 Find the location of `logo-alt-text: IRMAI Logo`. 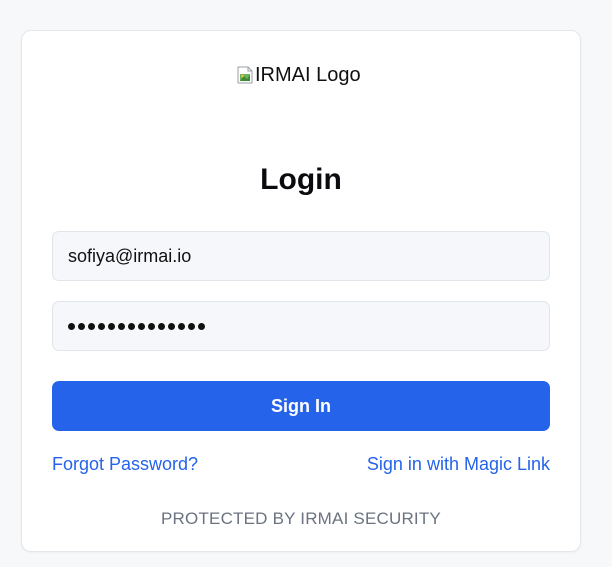

logo-alt-text: IRMAI Logo is located at coordinates (308, 74).